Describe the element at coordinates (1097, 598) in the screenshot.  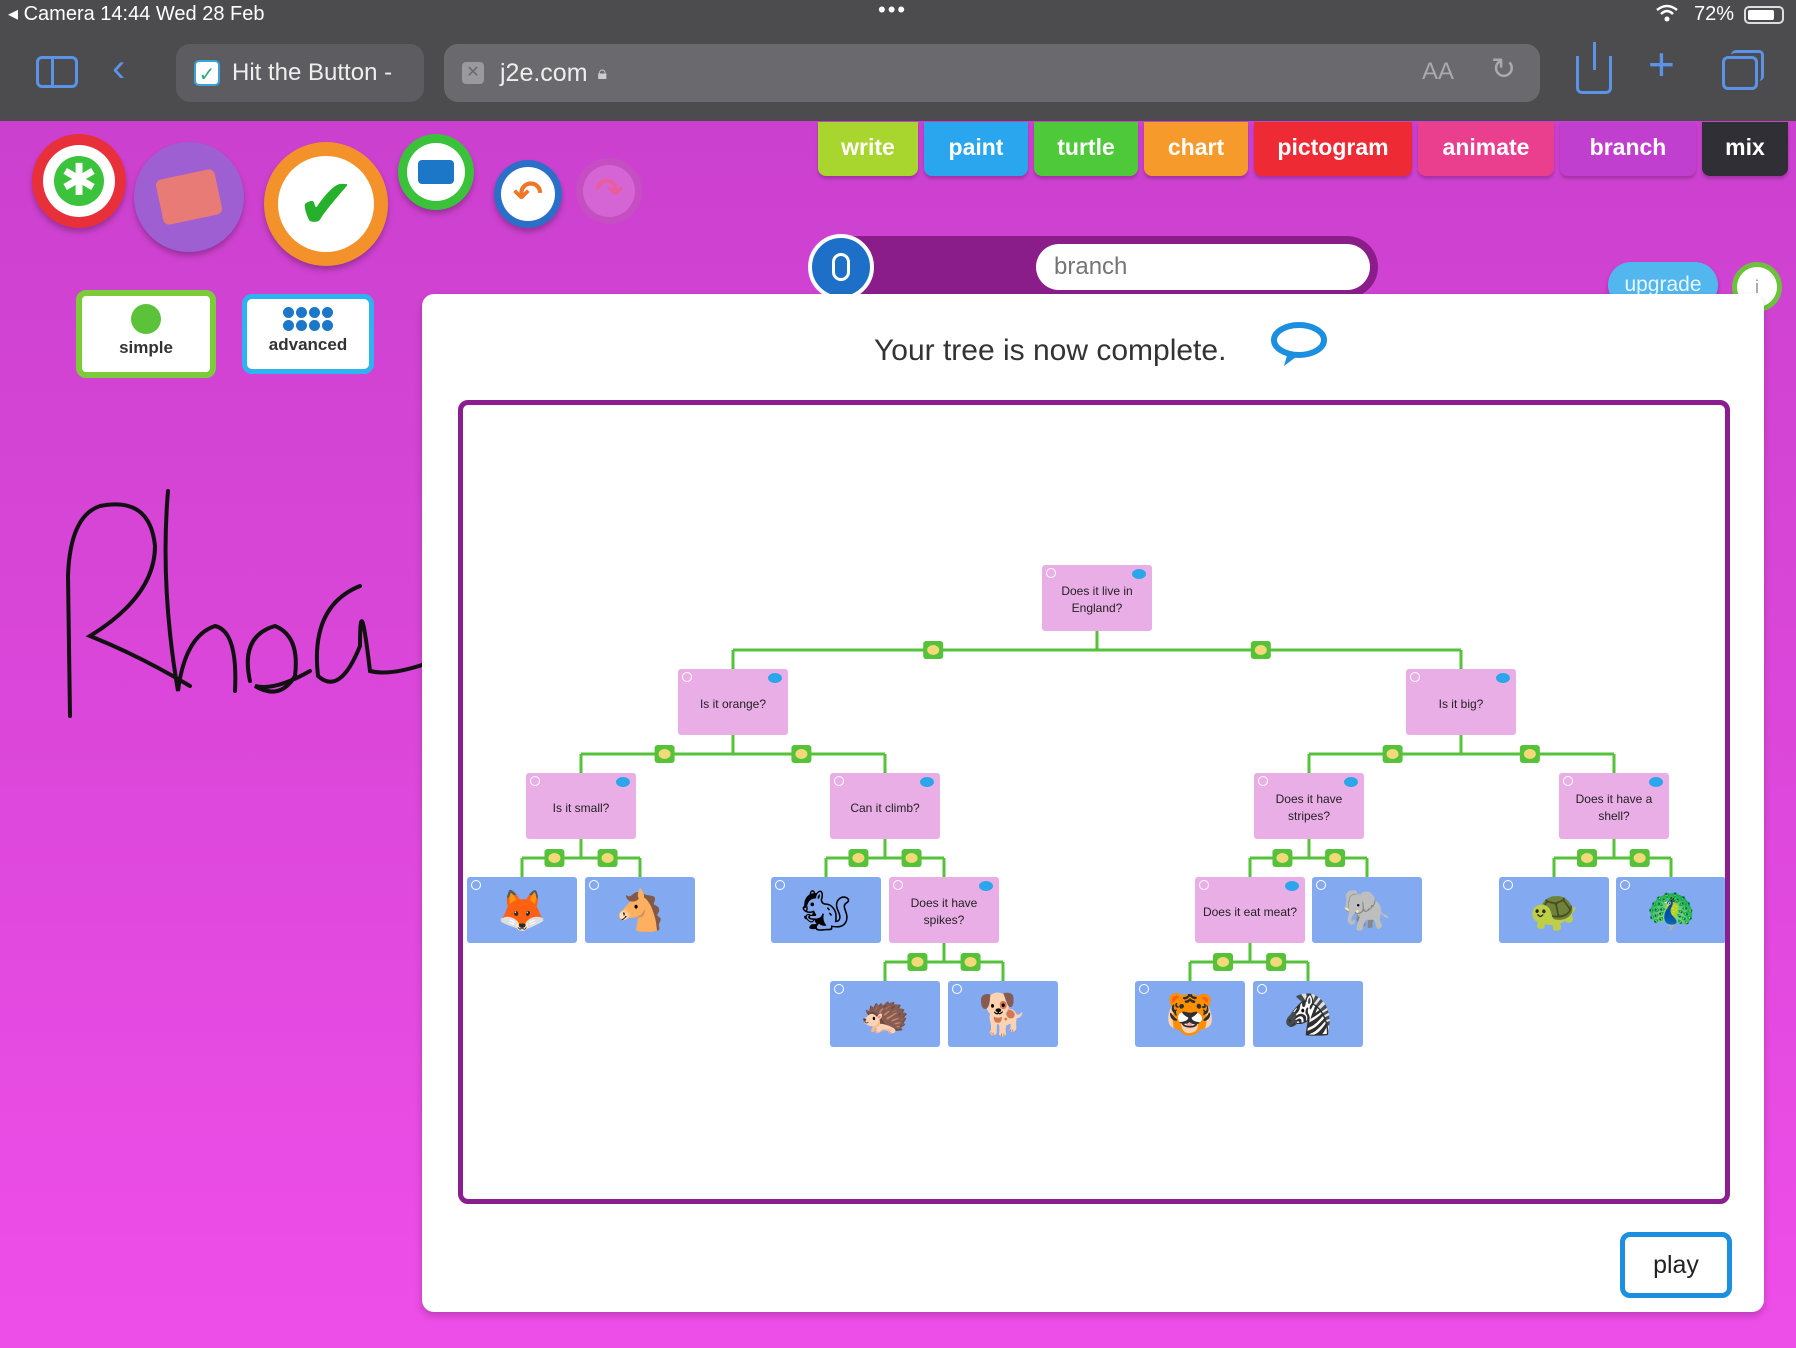
I see `question-root: Does it live in England?` at that location.